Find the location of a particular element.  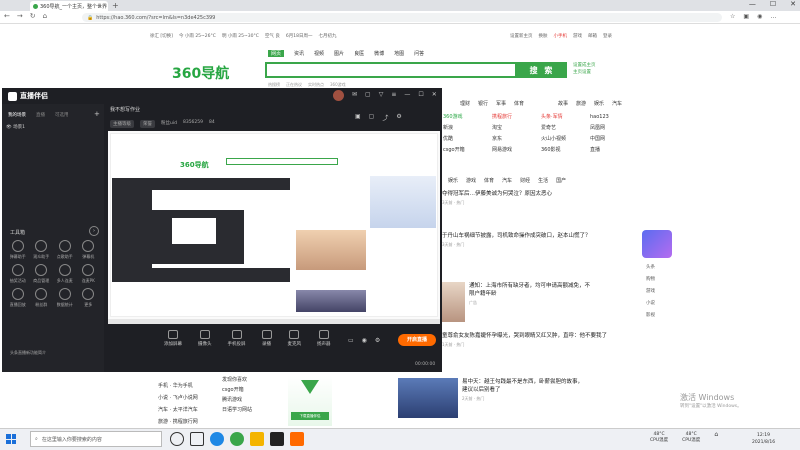

category-link: 汽车 · 太平洋汽车 is located at coordinates (178, 410).